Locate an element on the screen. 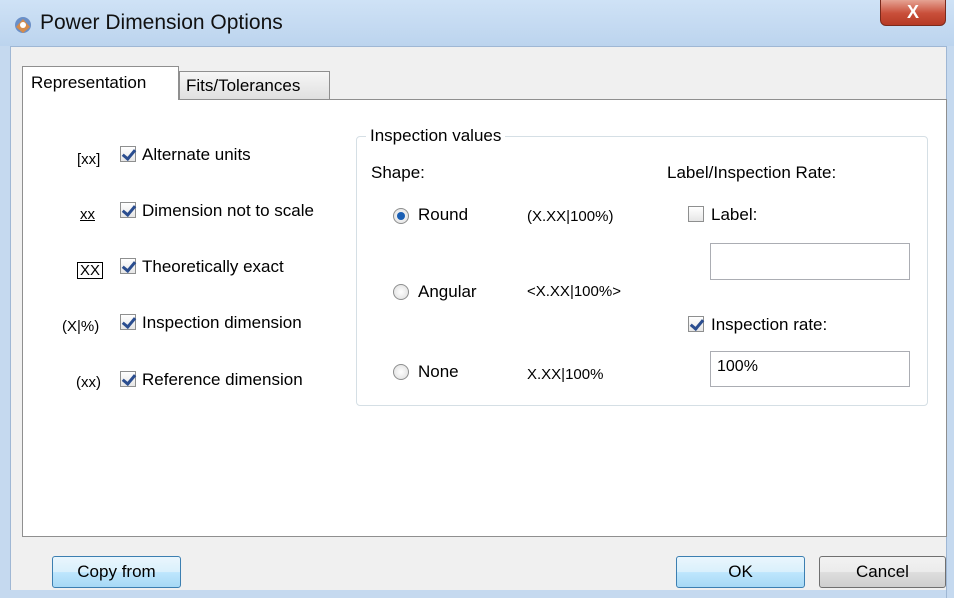  none-radio is located at coordinates (401, 372).